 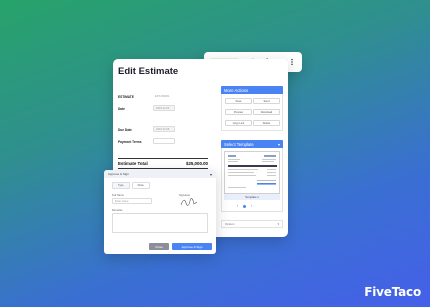 What do you see at coordinates (239, 144) in the screenshot?
I see `select-template-label: Select Template` at bounding box center [239, 144].